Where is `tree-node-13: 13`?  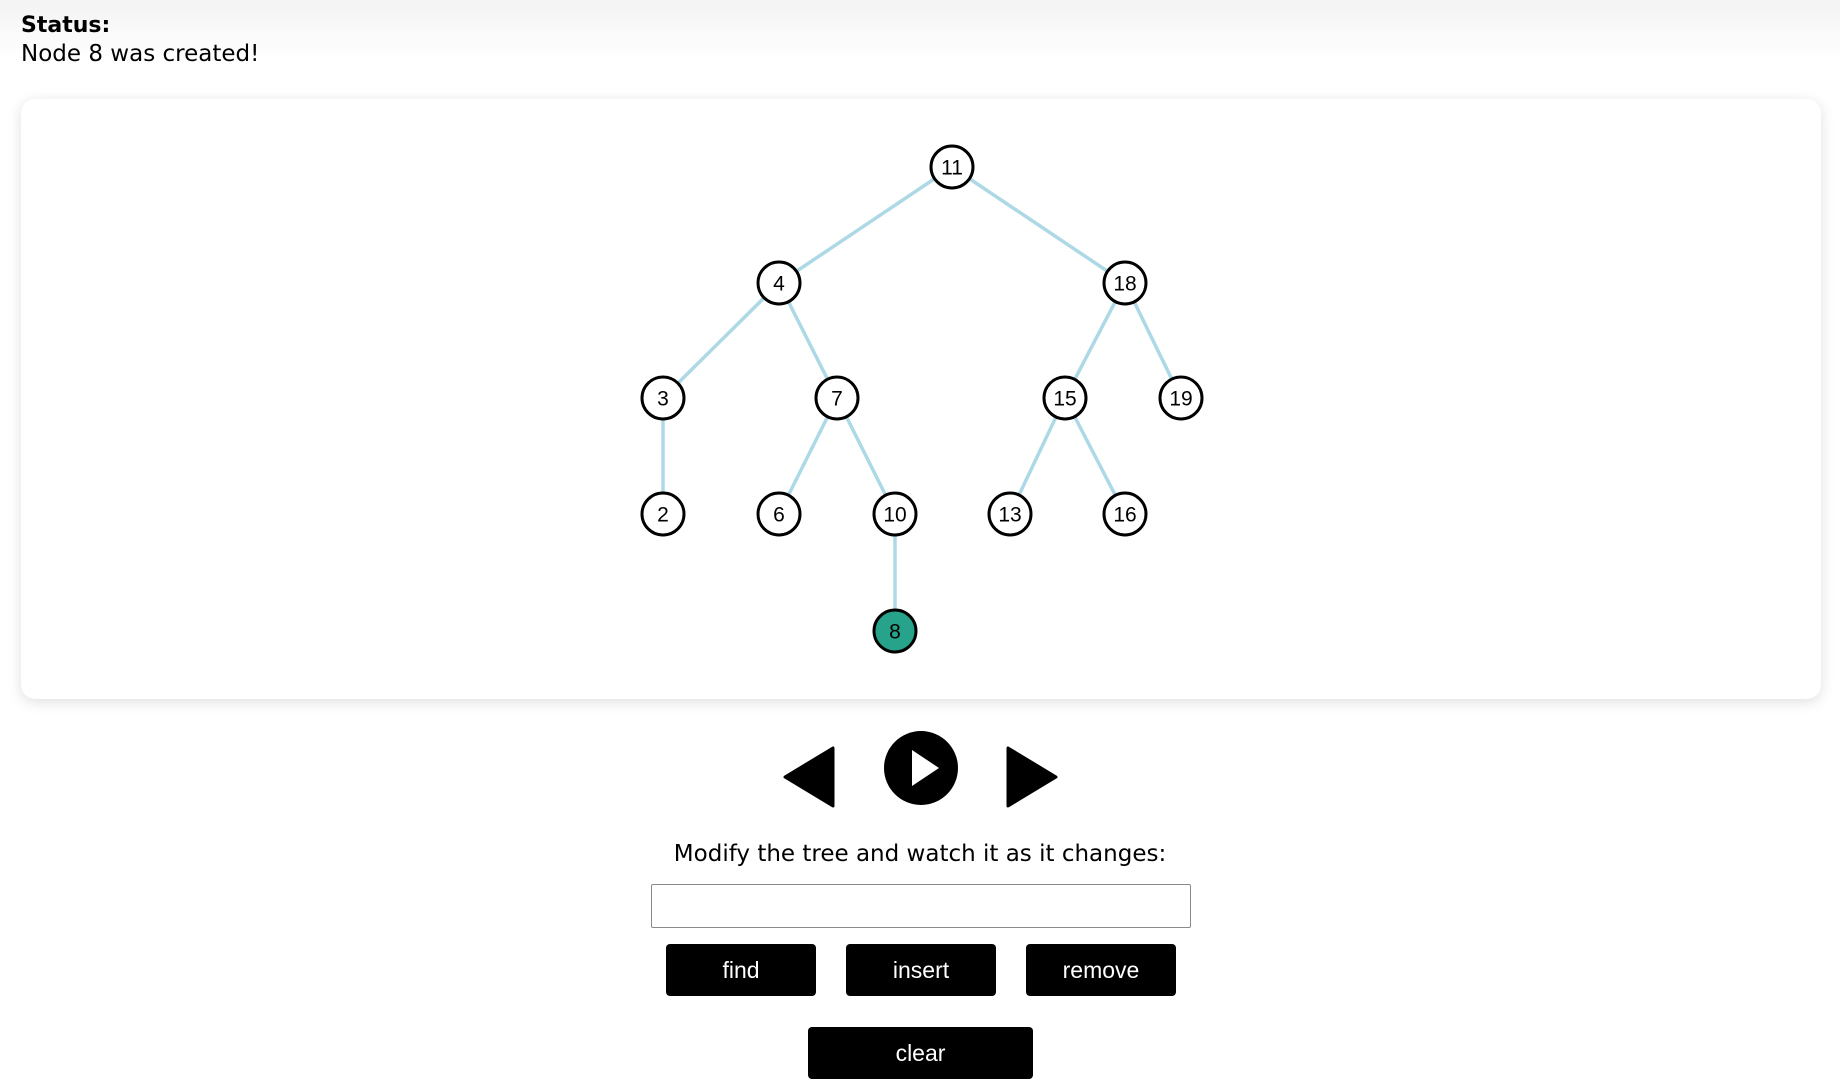 tree-node-13: 13 is located at coordinates (1010, 514).